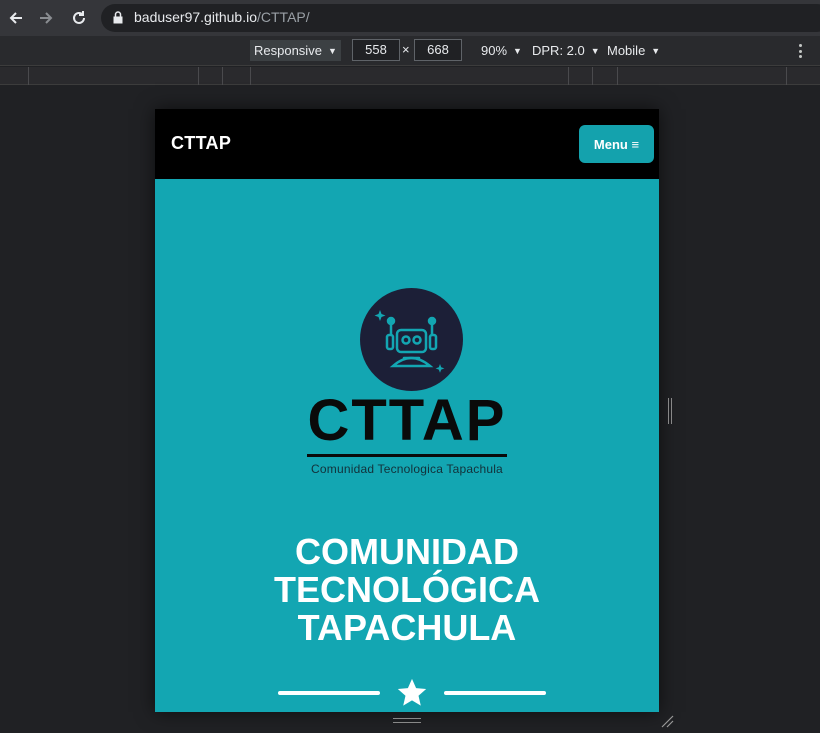 This screenshot has width=820, height=733. What do you see at coordinates (329, 693) in the screenshot?
I see `divider-line-left` at bounding box center [329, 693].